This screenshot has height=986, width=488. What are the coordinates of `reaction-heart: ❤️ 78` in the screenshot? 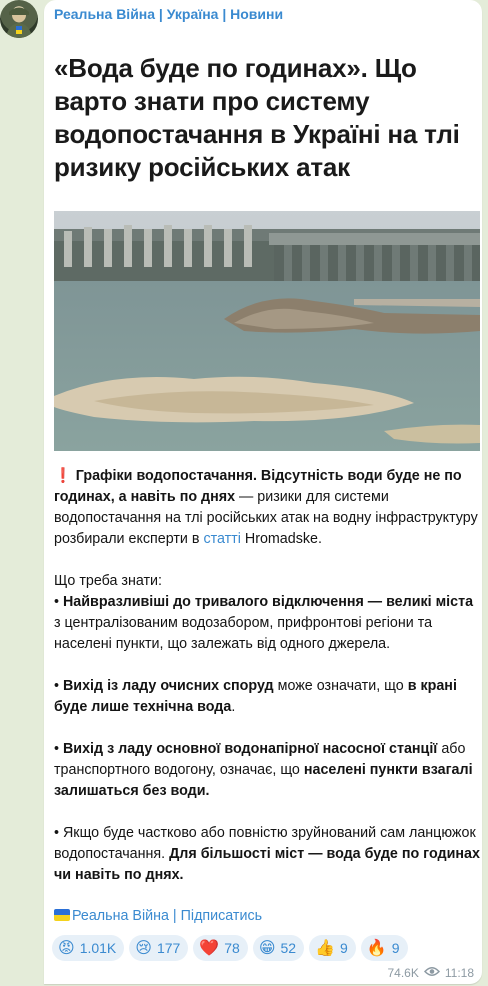 It's located at (220, 948).